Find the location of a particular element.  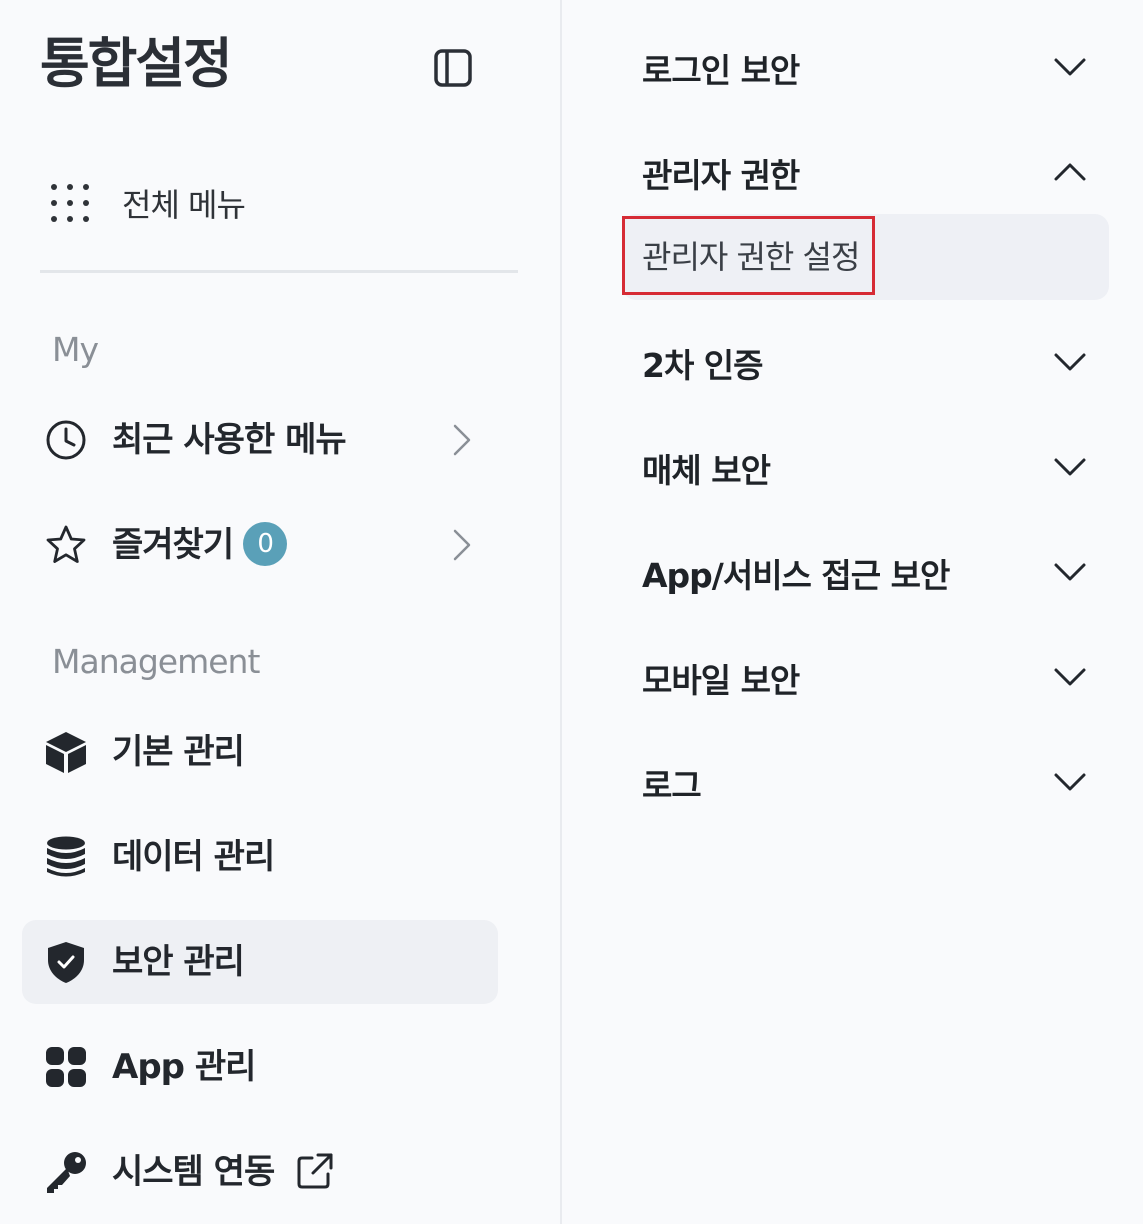

sidebar-item-label: 데이터 관리 is located at coordinates (193, 857).